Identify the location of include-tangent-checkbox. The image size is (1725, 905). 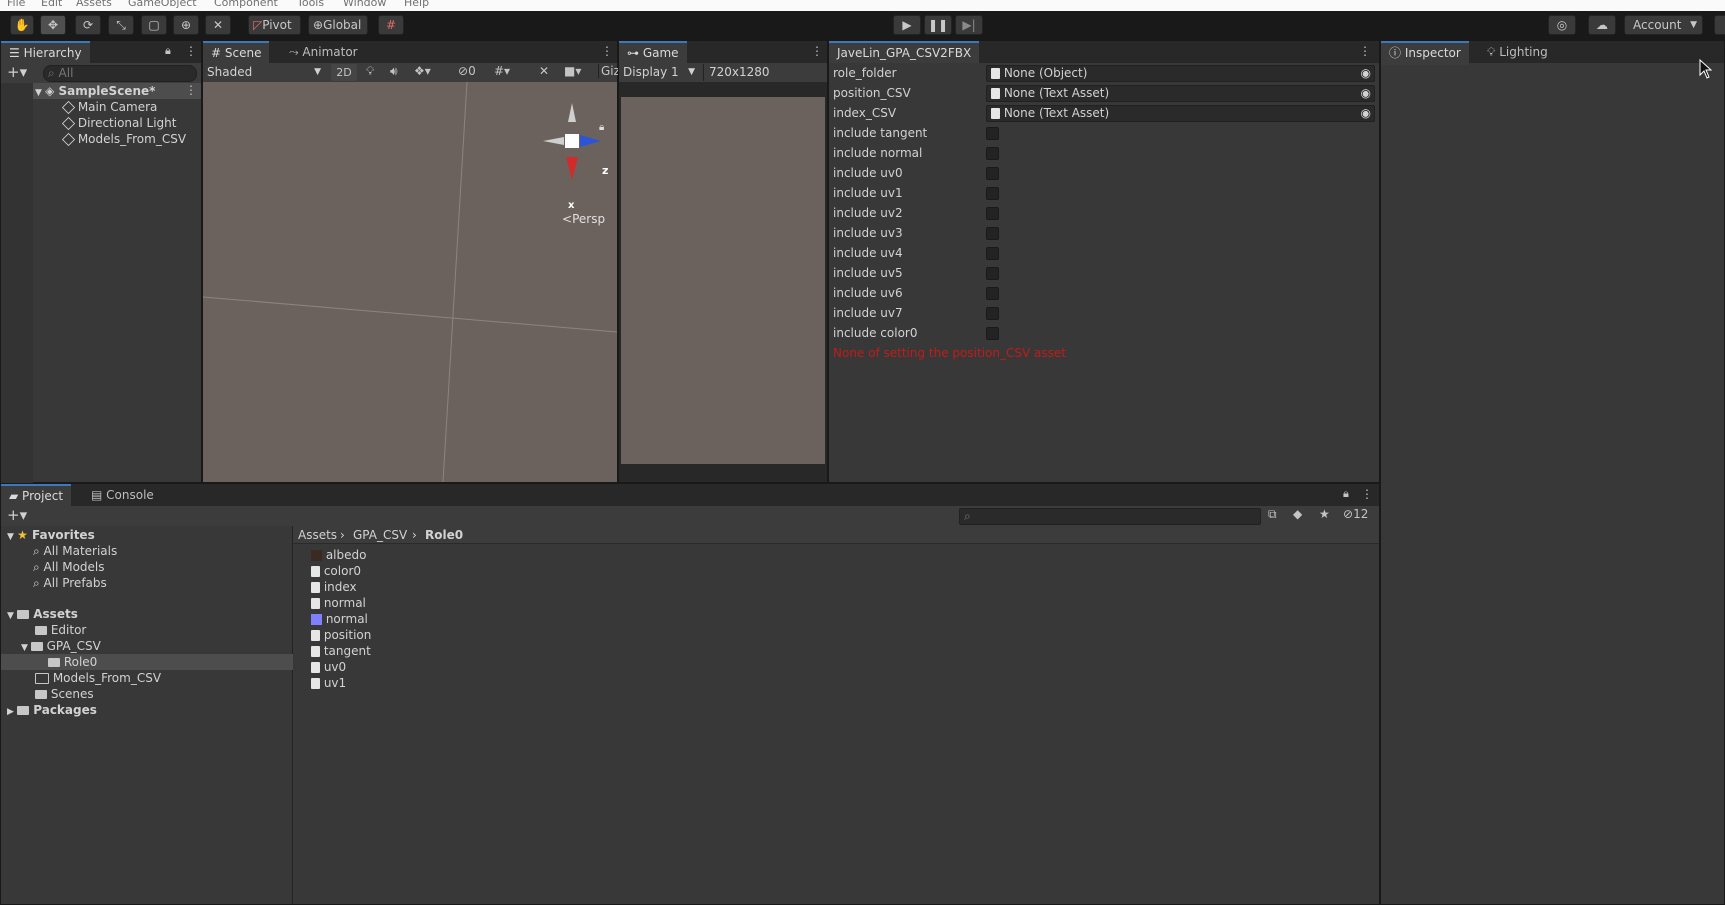
(992, 133).